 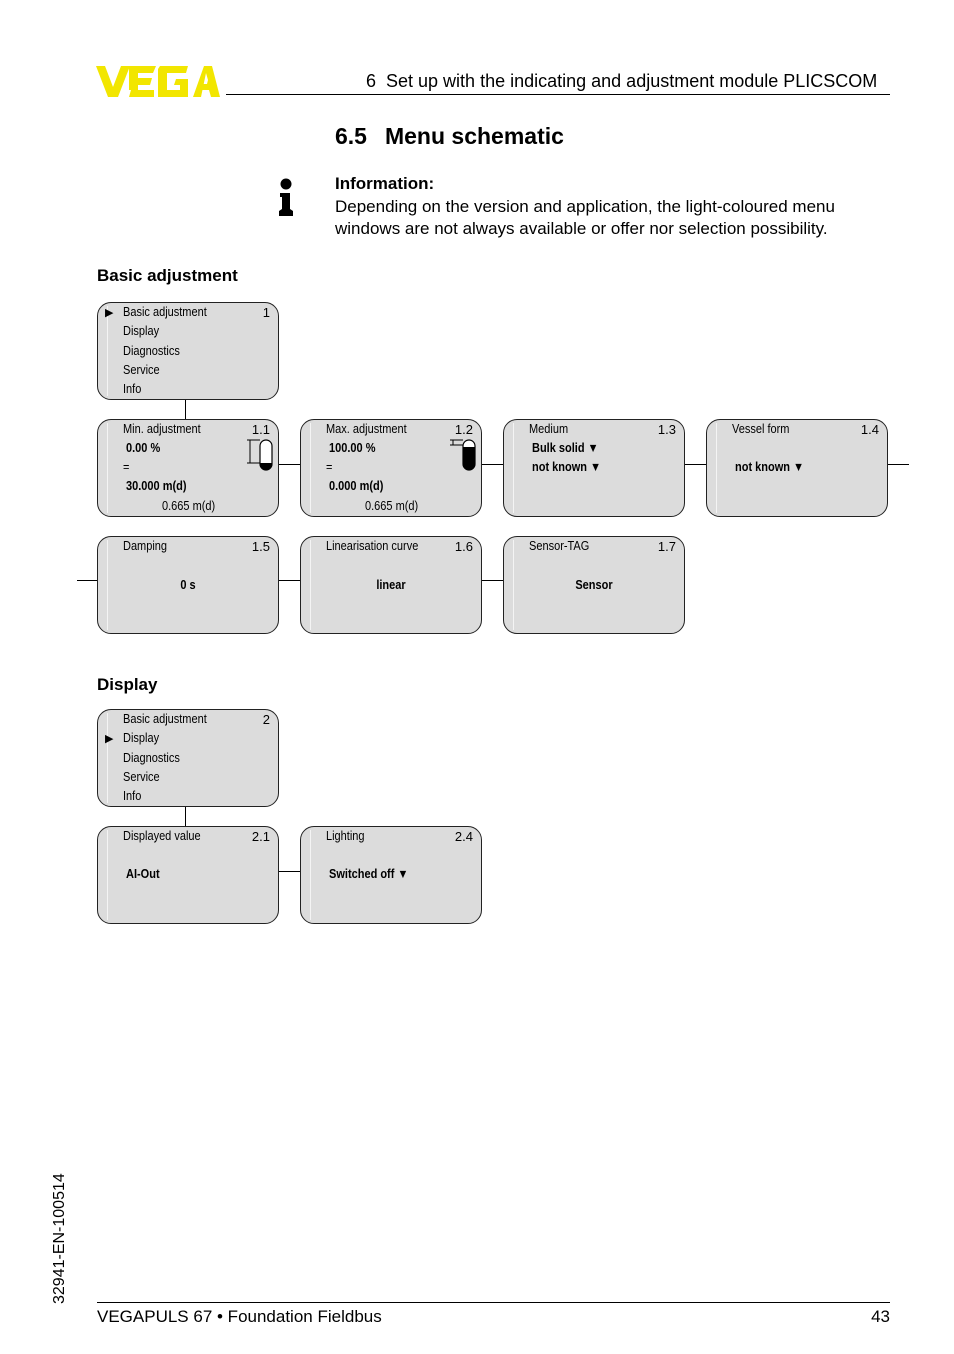 I want to click on section-number: 6.5, so click(x=351, y=136).